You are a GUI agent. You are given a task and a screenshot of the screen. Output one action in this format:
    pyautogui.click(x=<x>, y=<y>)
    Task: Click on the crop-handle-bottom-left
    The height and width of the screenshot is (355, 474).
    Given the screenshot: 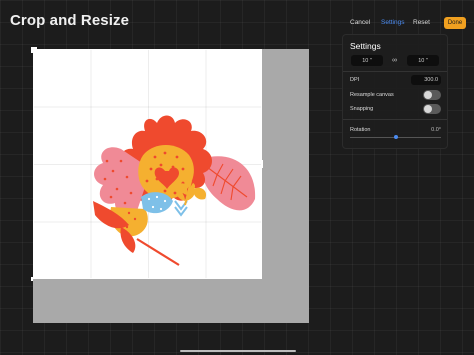 What is the action you would take?
    pyautogui.click(x=32, y=279)
    